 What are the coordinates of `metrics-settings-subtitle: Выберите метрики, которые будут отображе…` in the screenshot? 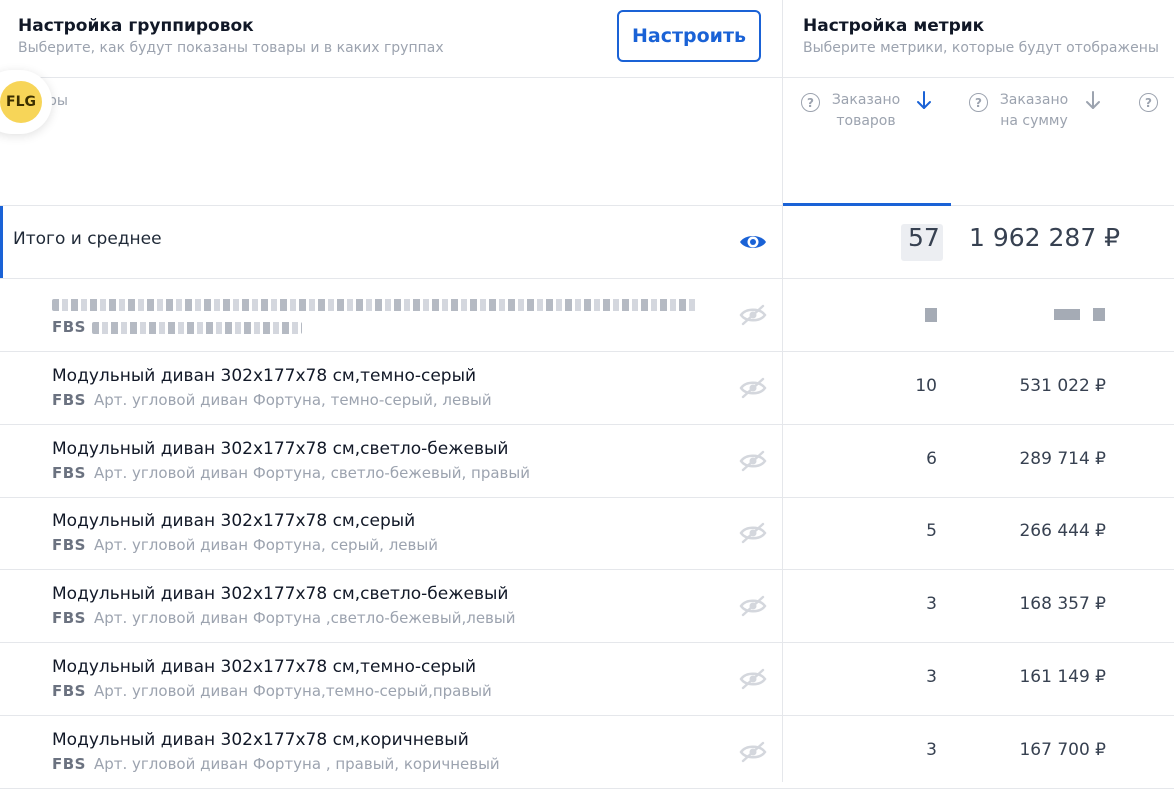 It's located at (981, 48).